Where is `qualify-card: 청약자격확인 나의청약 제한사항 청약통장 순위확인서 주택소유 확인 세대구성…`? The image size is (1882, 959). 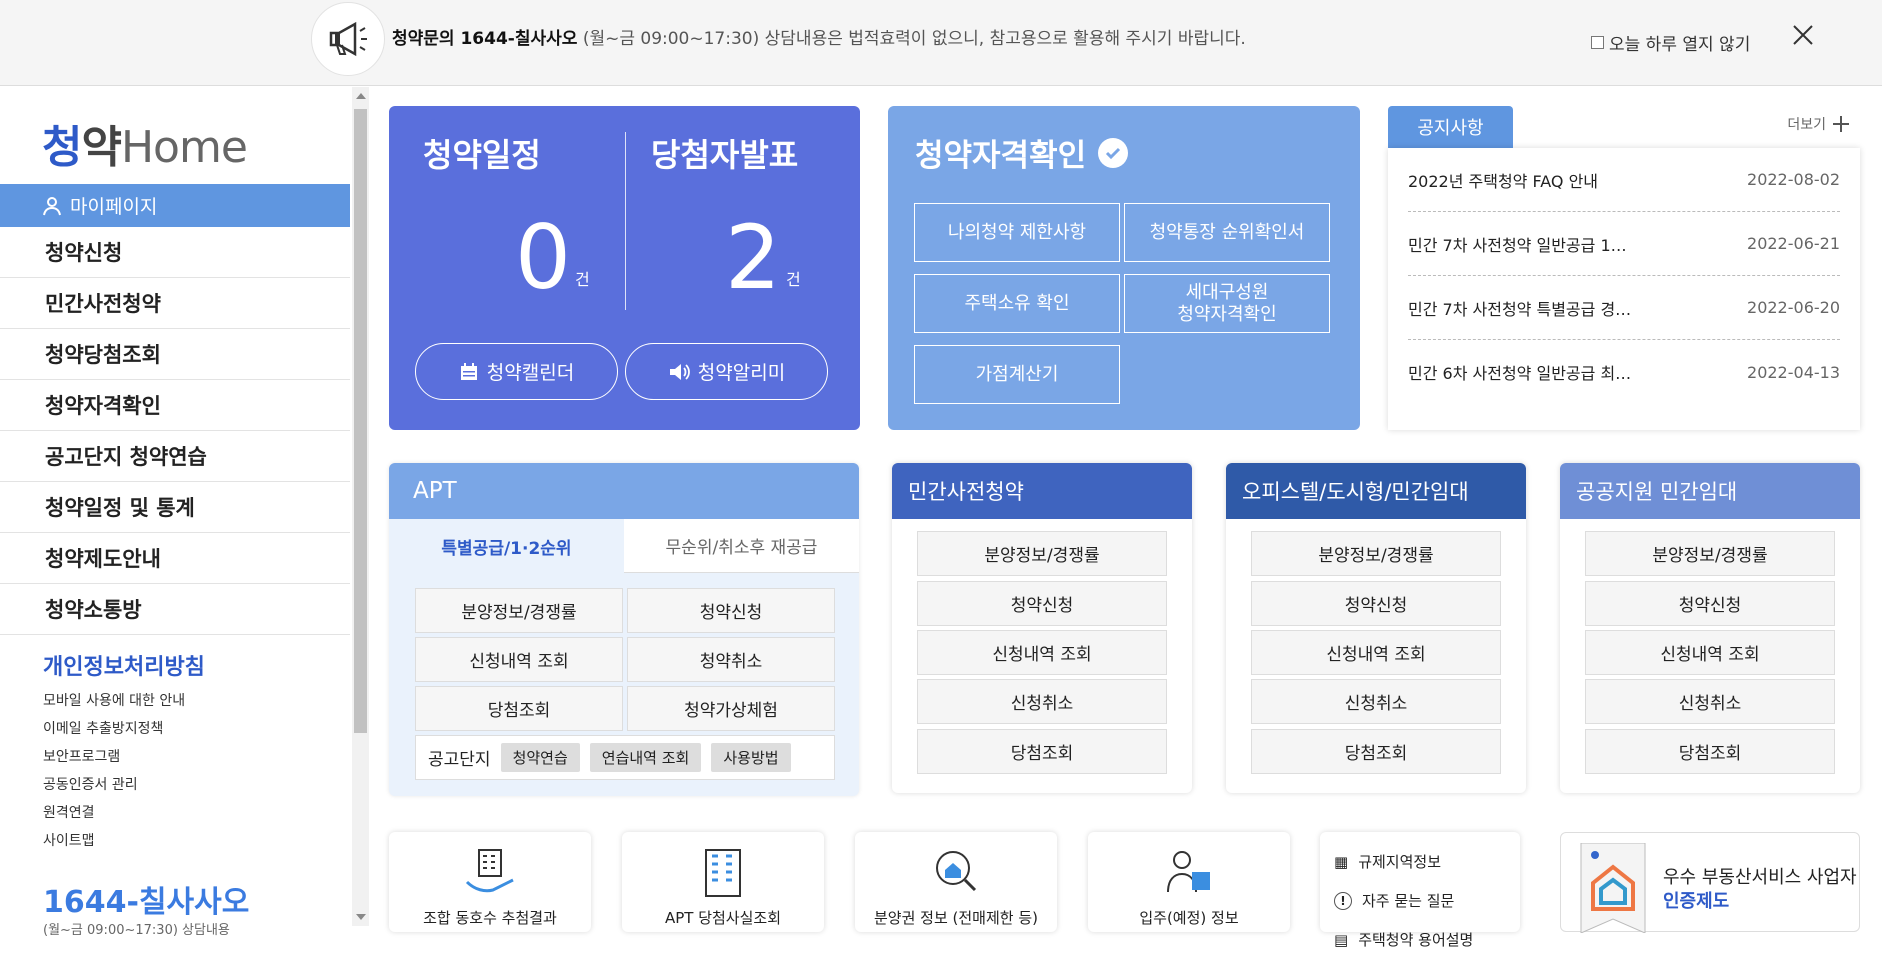
qualify-card: 청약자격확인 나의청약 제한사항 청약통장 순위확인서 주택소유 확인 세대구성… is located at coordinates (1124, 268).